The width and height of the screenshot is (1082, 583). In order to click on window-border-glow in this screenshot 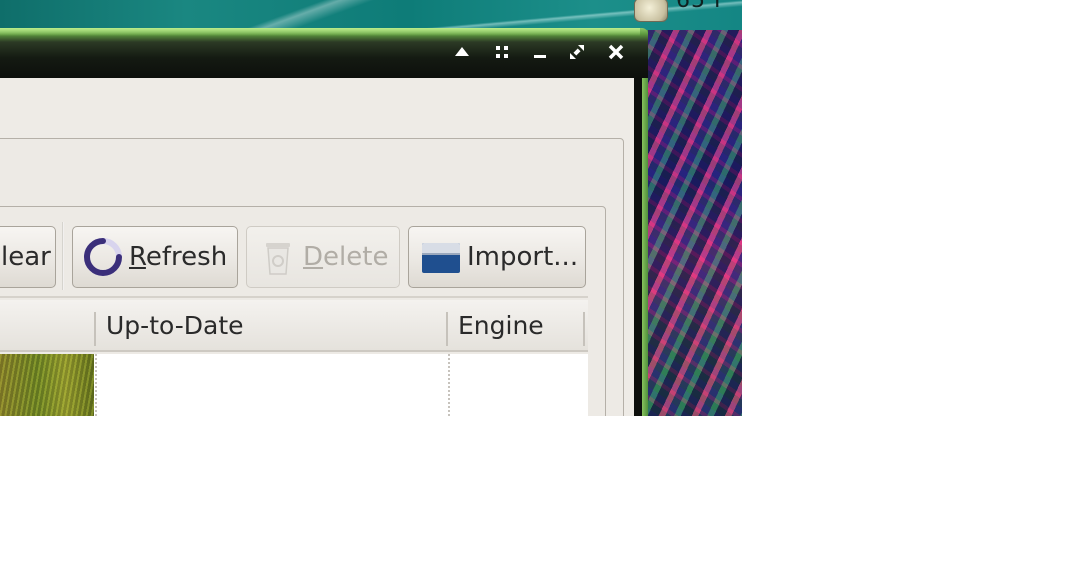, I will do `click(320, 32)`.